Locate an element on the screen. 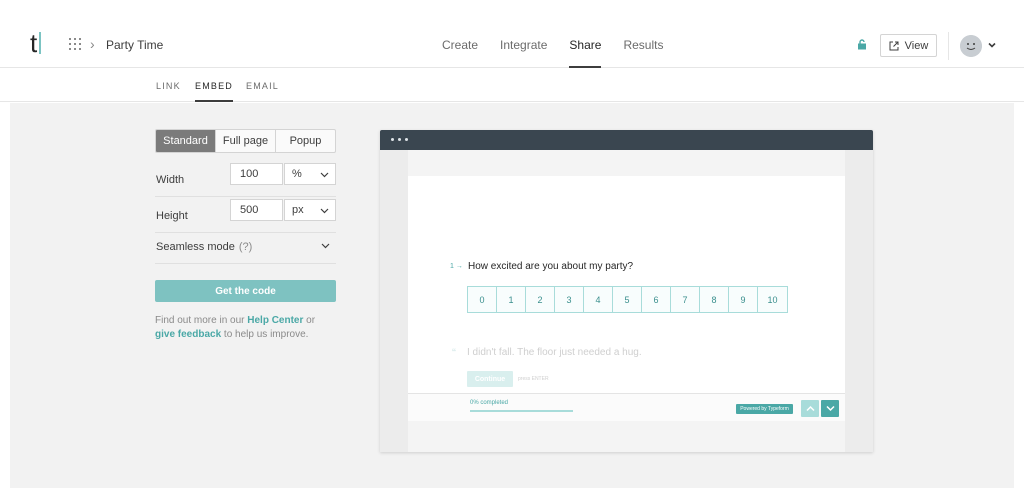 Image resolution: width=1024 pixels, height=488 pixels. scale-option: 8 is located at coordinates (714, 299).